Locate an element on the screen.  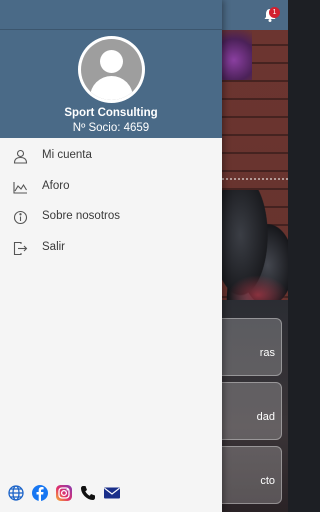
member-number: Nº Socio: 4659 is located at coordinates (111, 128).